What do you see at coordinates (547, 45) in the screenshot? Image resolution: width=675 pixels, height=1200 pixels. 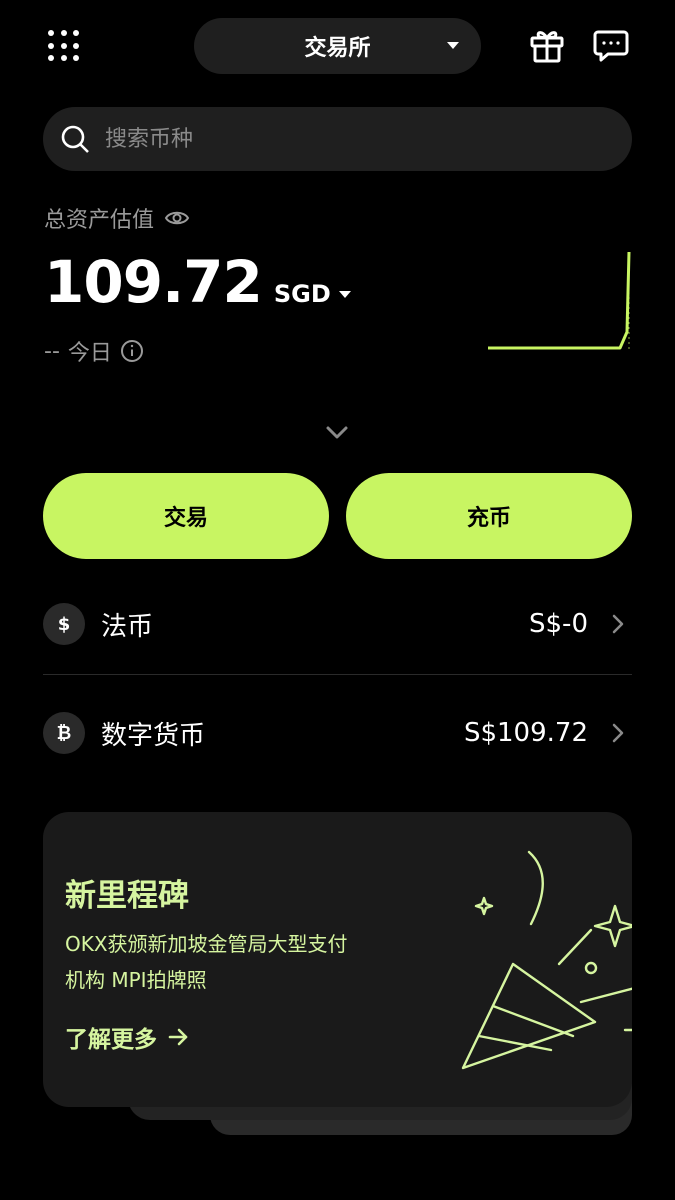 I see `gift-icon` at bounding box center [547, 45].